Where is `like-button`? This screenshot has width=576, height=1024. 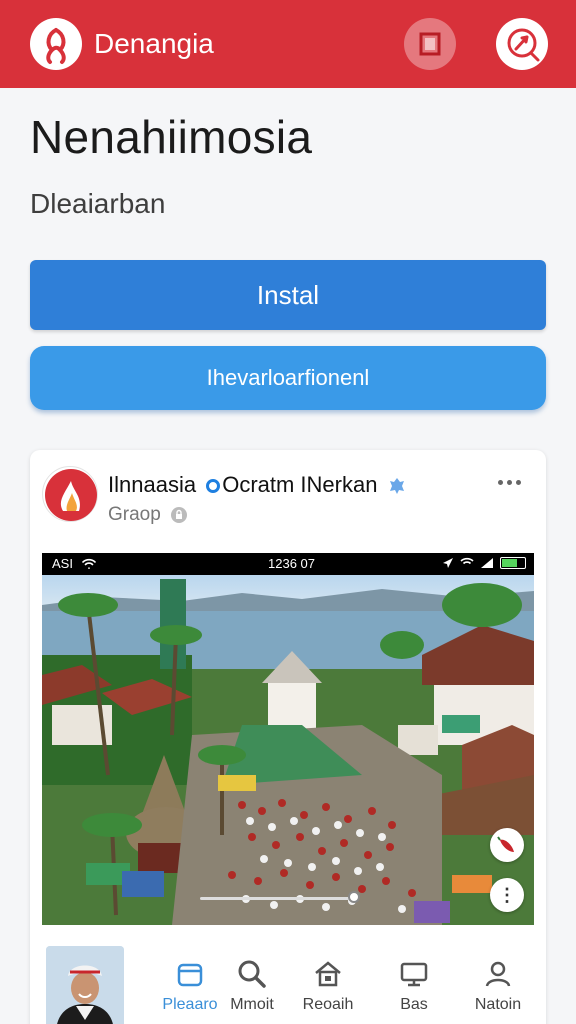 like-button is located at coordinates (507, 845).